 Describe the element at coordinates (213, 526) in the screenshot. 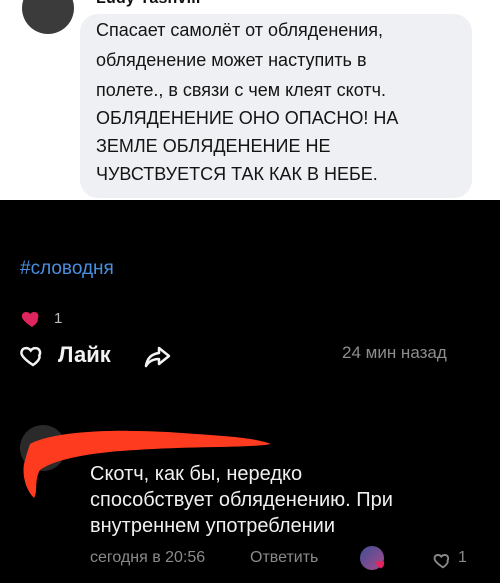

I see `comment-text-line: внутреннем употреблении` at that location.